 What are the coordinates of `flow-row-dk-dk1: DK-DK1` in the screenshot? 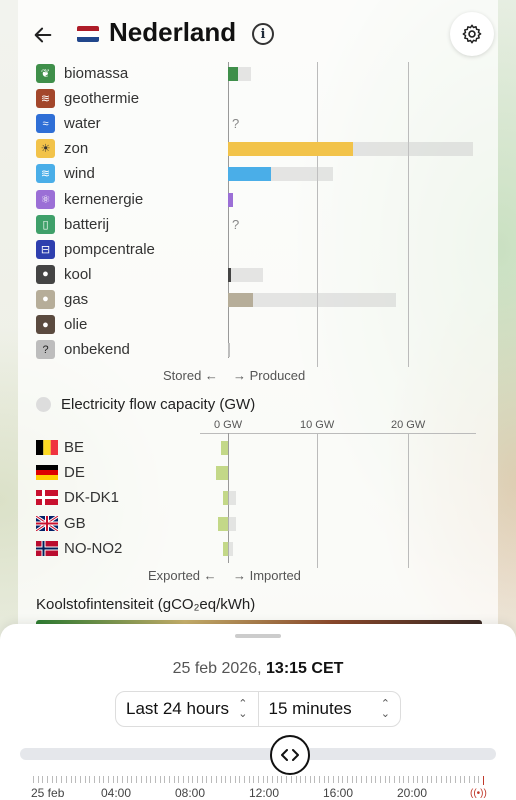 It's located at (266, 498).